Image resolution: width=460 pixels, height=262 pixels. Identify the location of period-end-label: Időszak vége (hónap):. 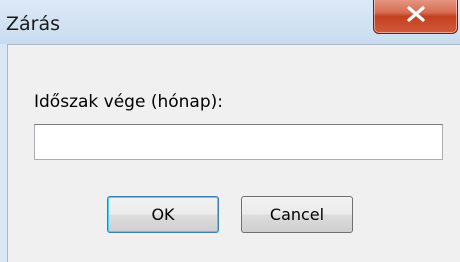
(128, 102).